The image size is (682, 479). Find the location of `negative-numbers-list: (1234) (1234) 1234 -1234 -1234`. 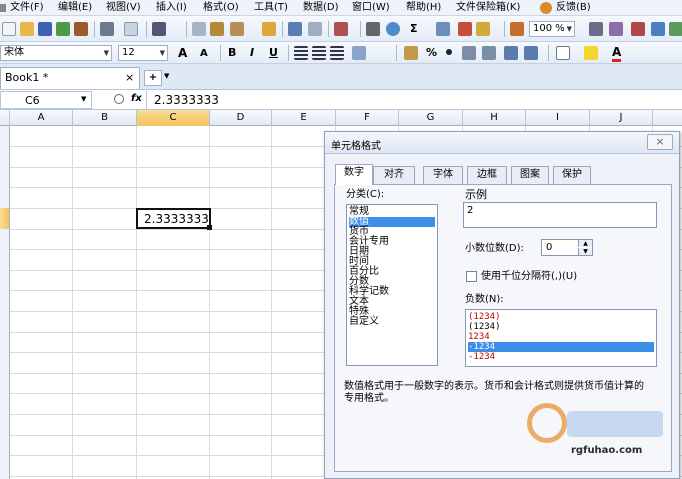

negative-numbers-list: (1234) (1234) 1234 -1234 -1234 is located at coordinates (561, 338).